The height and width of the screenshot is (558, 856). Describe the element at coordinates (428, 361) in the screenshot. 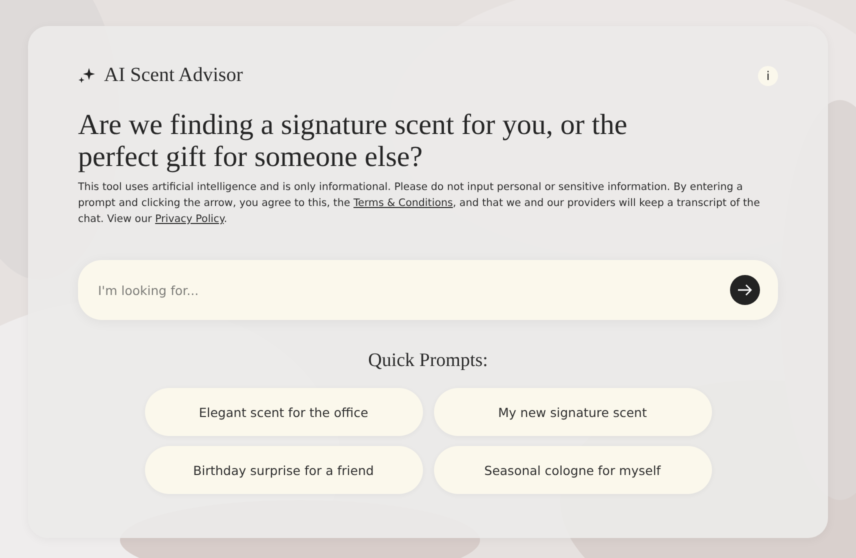

I see `section-title: Quick Prompts:` at that location.